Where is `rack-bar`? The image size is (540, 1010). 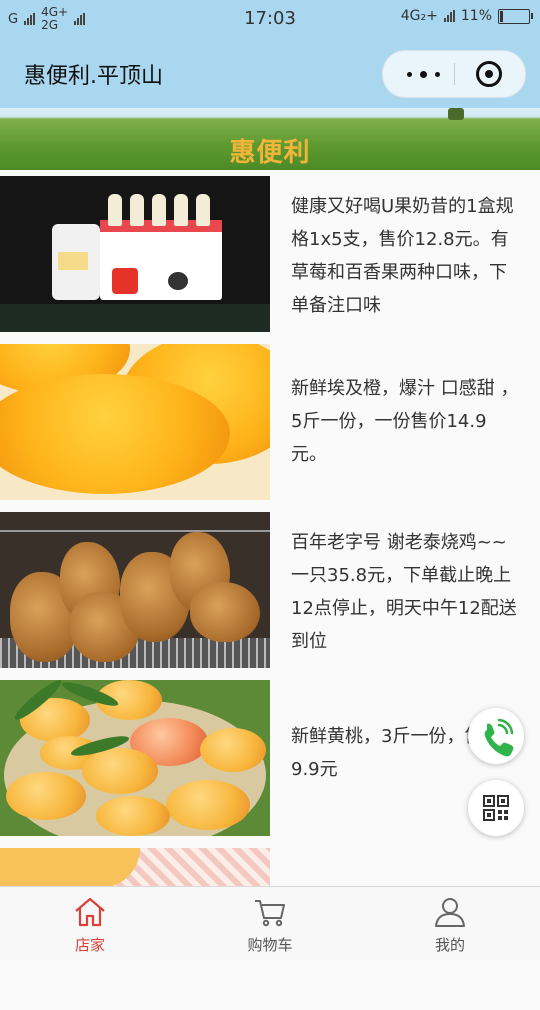
rack-bar is located at coordinates (135, 531).